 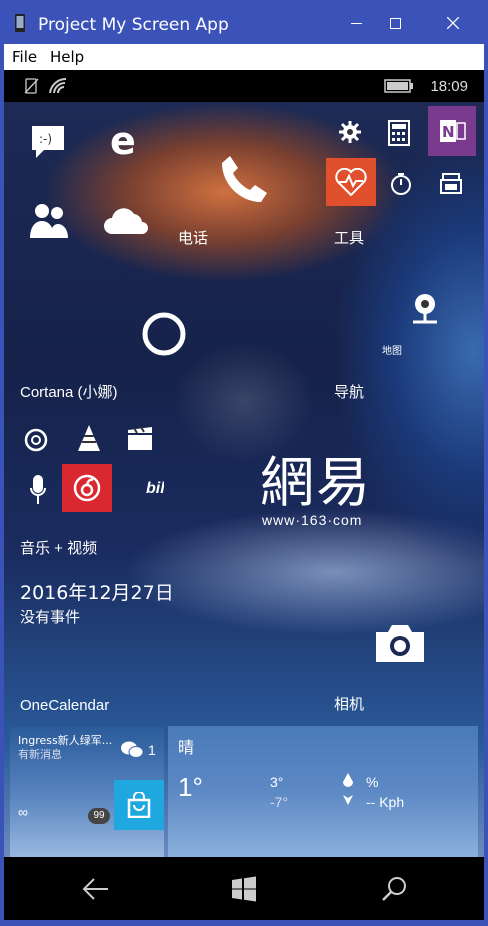 I want to click on svg-text: e, so click(x=123, y=141).